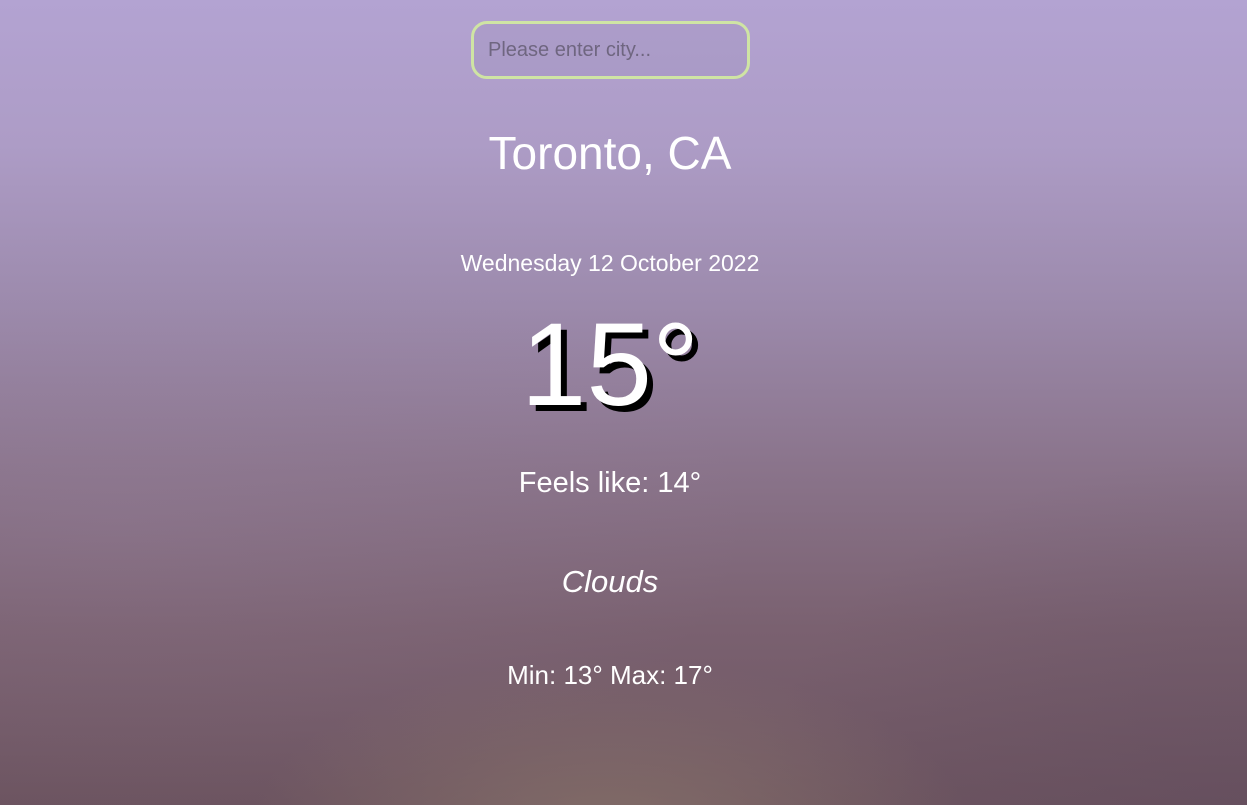 Image resolution: width=1247 pixels, height=805 pixels. I want to click on min-max-temperature: Min: 13° Max: 17°, so click(610, 675).